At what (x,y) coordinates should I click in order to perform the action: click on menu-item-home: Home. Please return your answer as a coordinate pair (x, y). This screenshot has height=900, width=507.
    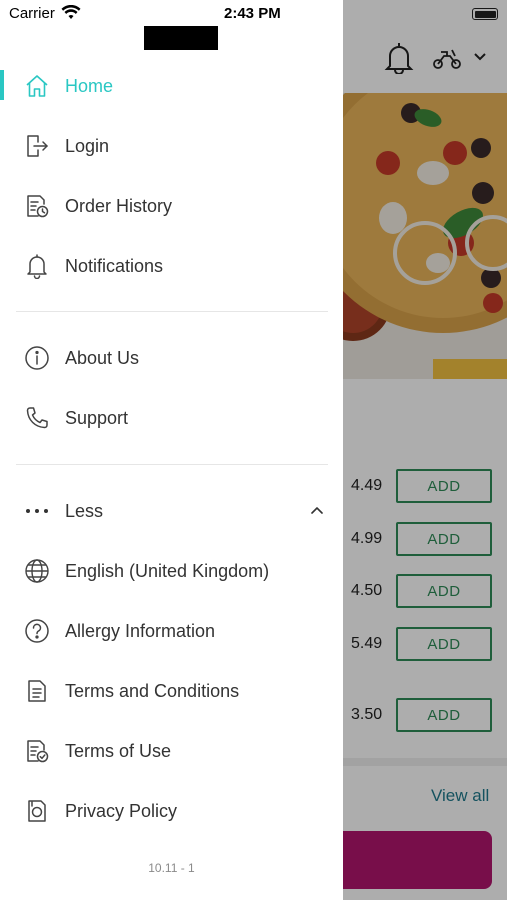
    Looking at the image, I should click on (171, 86).